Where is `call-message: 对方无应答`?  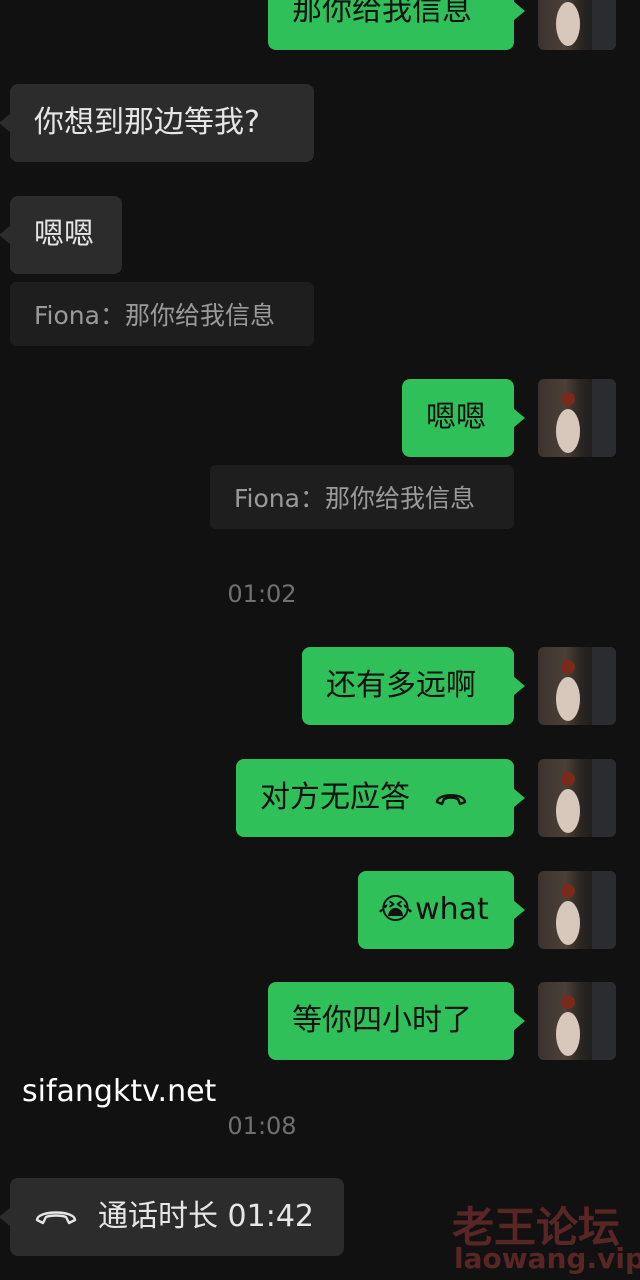 call-message: 对方无应答 is located at coordinates (380, 798).